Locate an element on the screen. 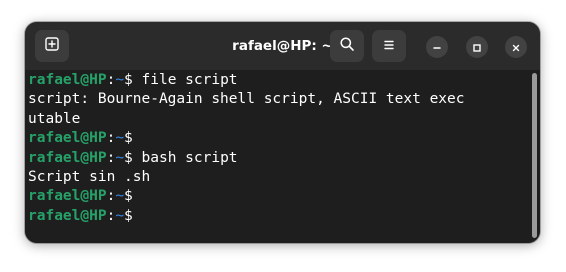 The width and height of the screenshot is (566, 272). new-tab-icon is located at coordinates (52, 46).